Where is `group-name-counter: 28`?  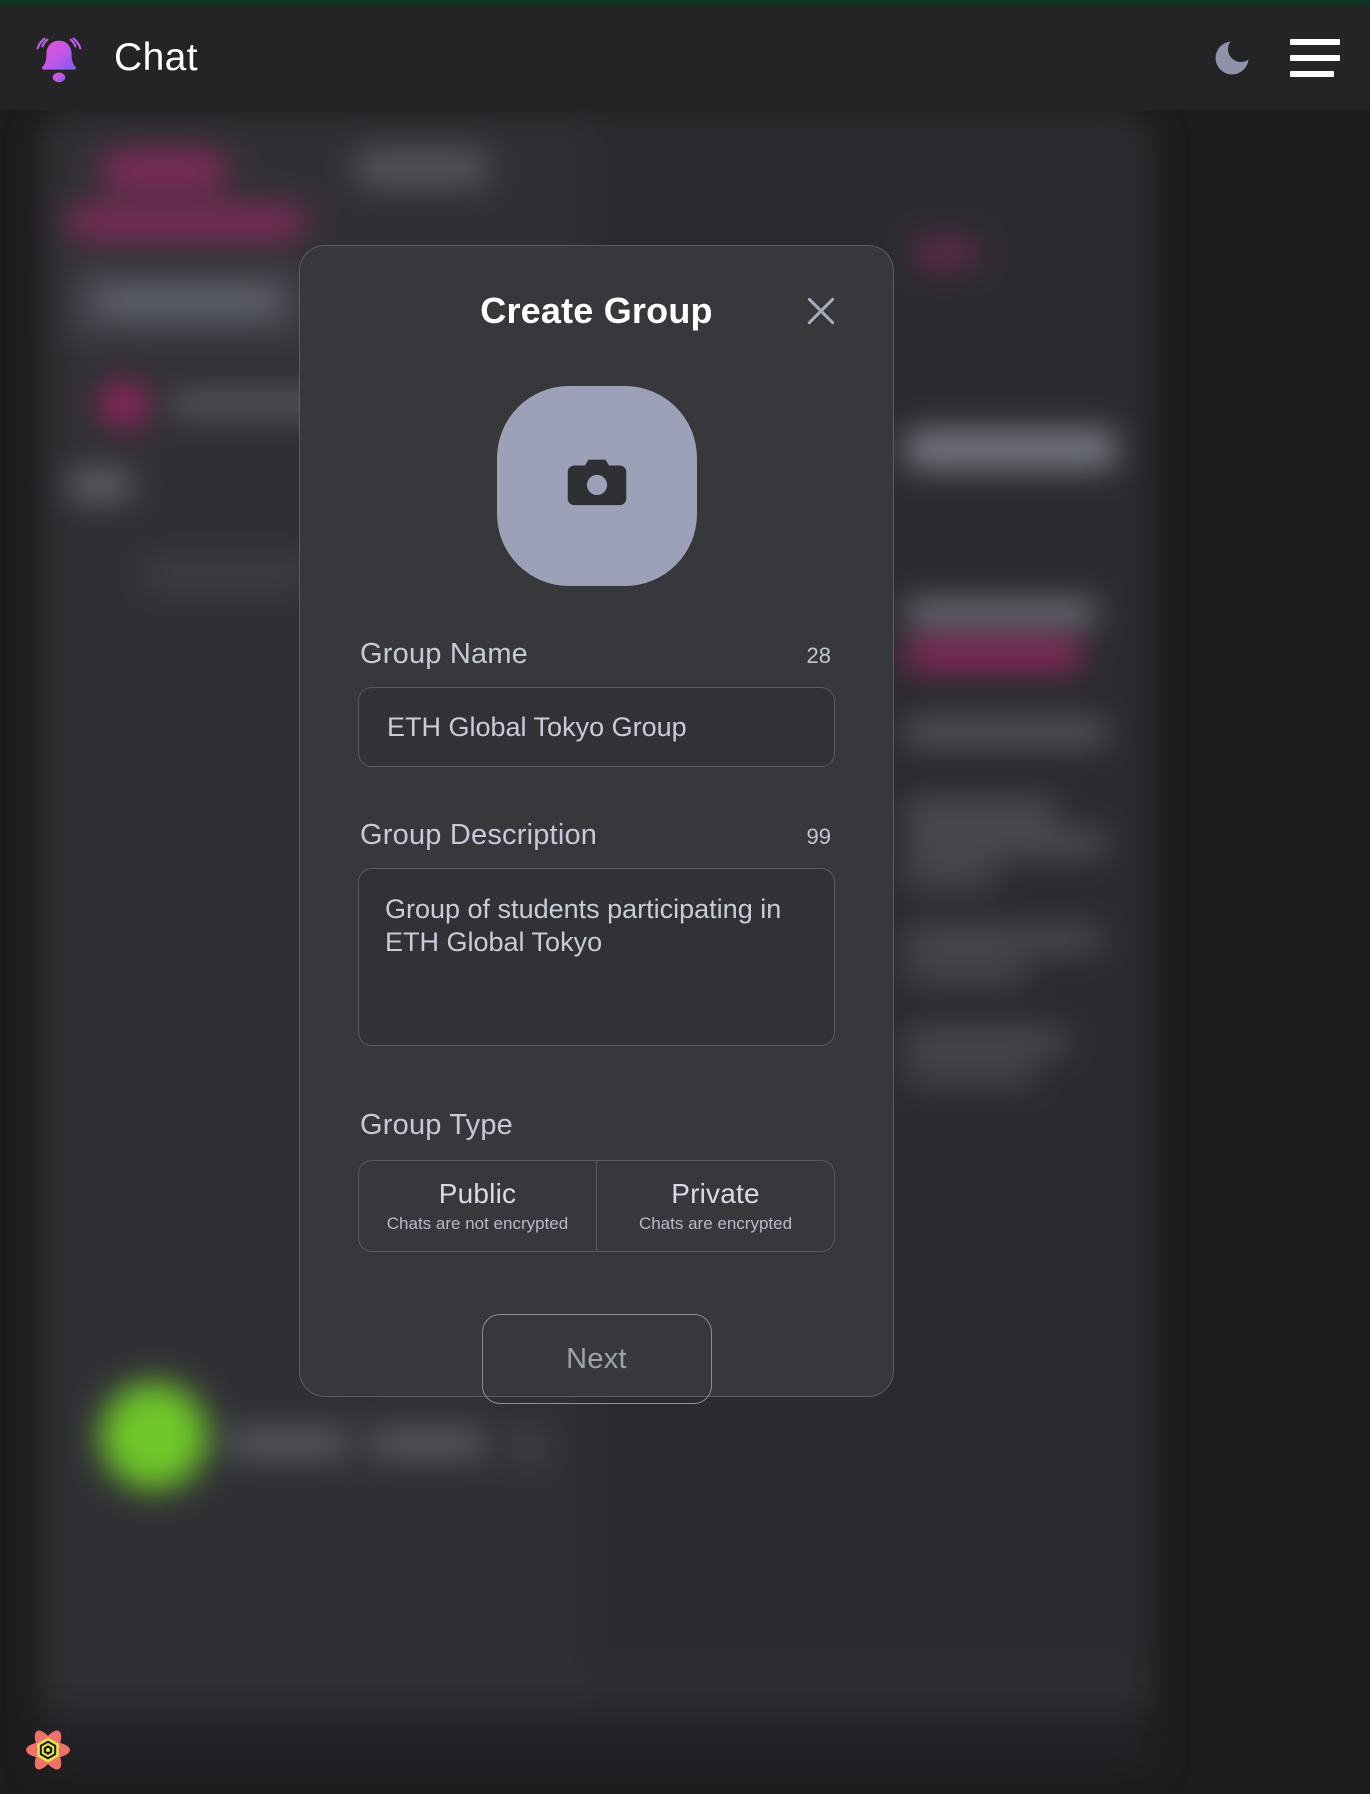 group-name-counter: 28 is located at coordinates (818, 655).